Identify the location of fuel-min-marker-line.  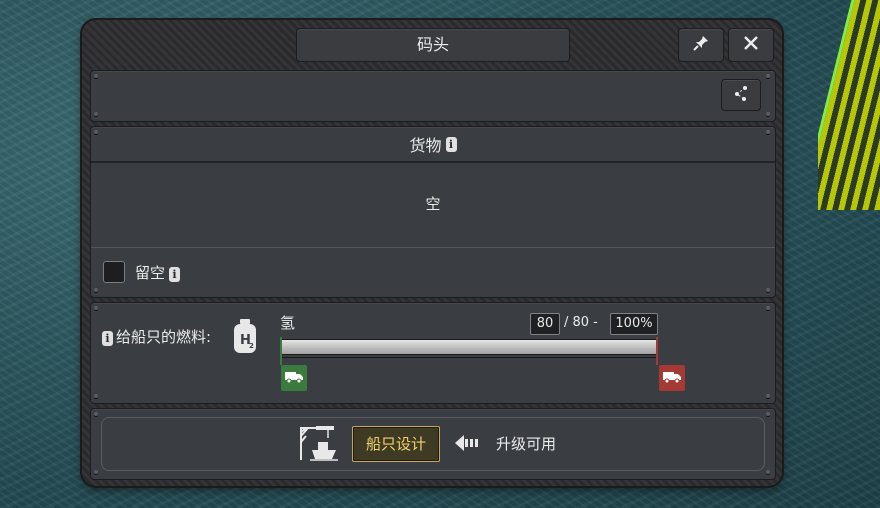
(281, 351).